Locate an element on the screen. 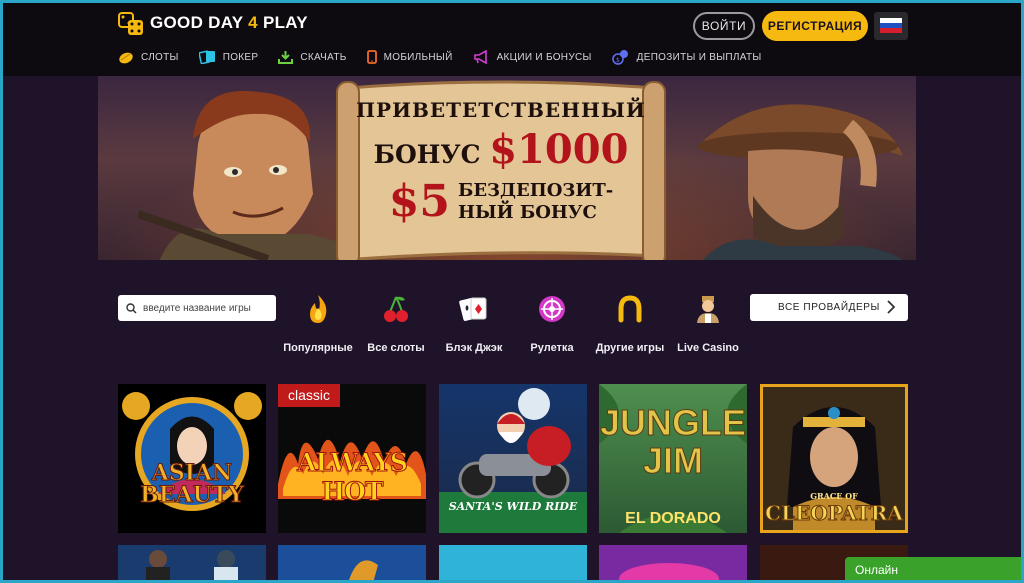 This screenshot has width=1024, height=583. nav-label: СКАЧАТЬ is located at coordinates (323, 57).